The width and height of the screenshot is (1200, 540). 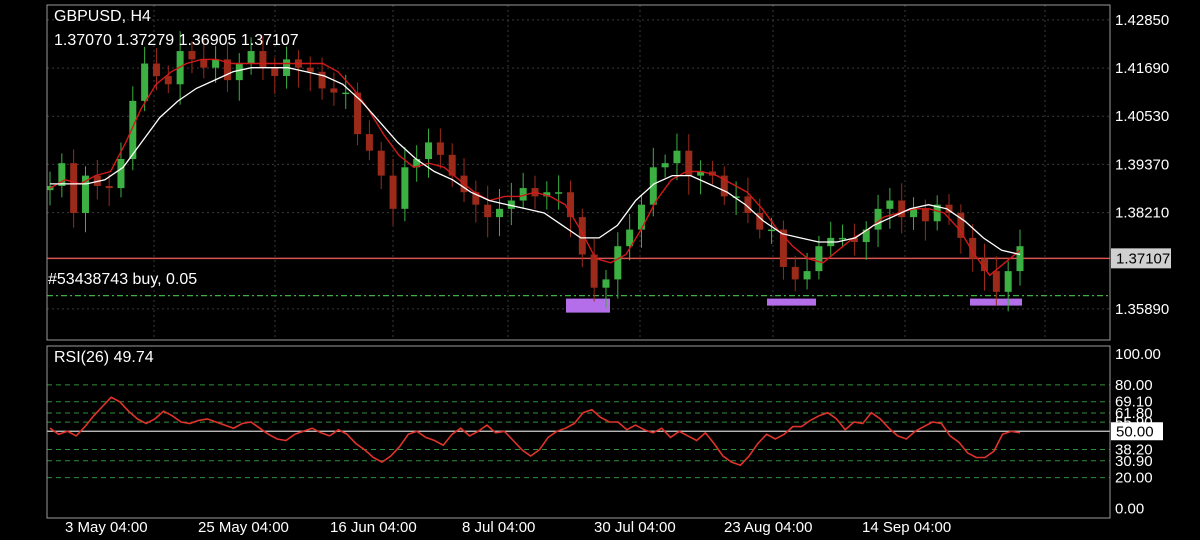 I want to click on date-tick-label: 23 Aug 04:00, so click(x=768, y=527).